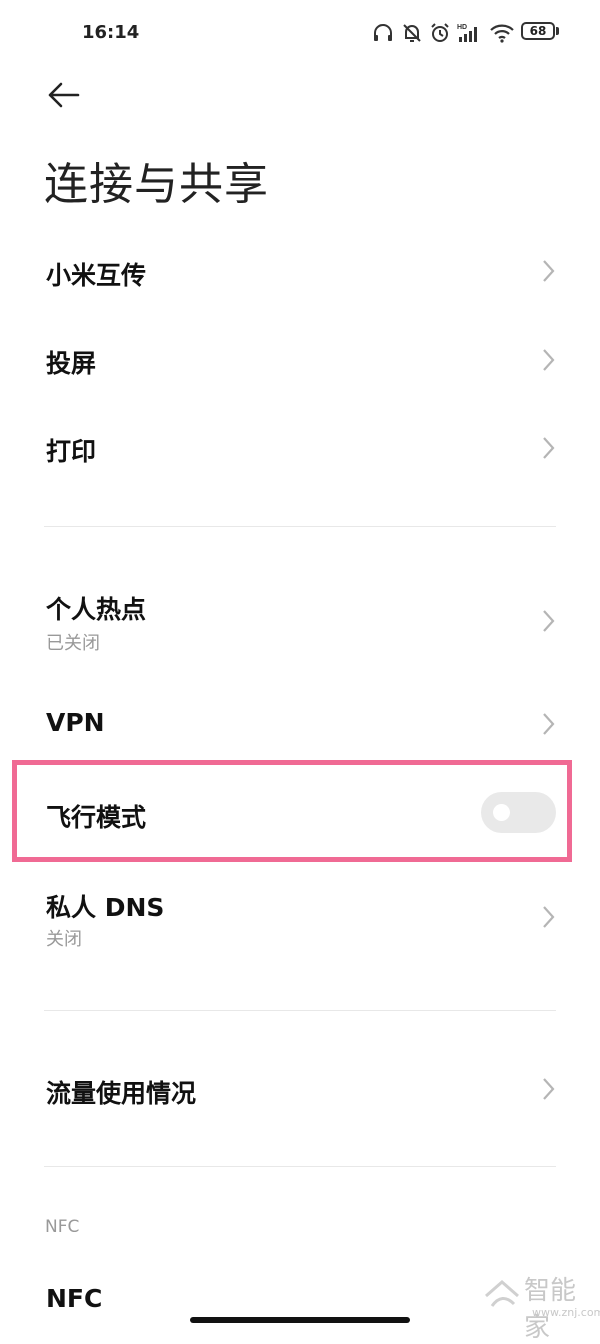 The height and width of the screenshot is (1344, 600). What do you see at coordinates (502, 33) in the screenshot?
I see `wifi-icon` at bounding box center [502, 33].